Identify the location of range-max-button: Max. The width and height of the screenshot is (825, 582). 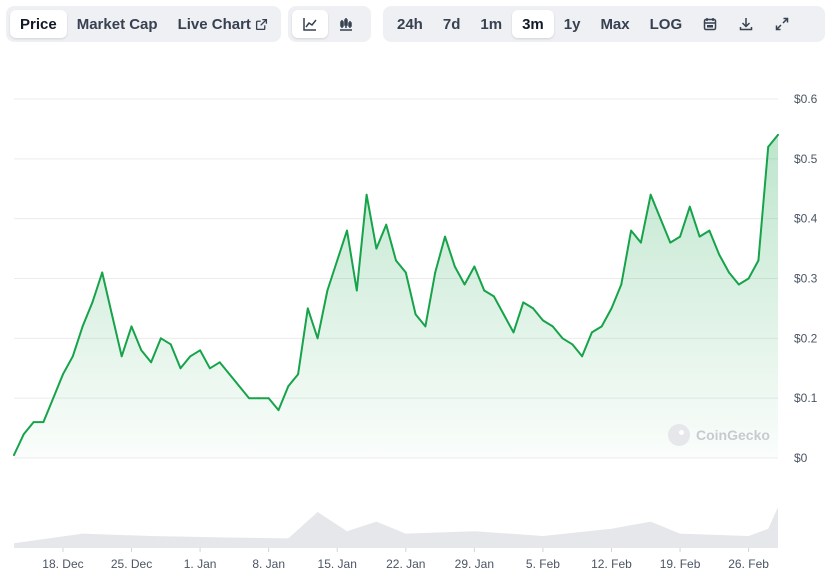
(614, 24).